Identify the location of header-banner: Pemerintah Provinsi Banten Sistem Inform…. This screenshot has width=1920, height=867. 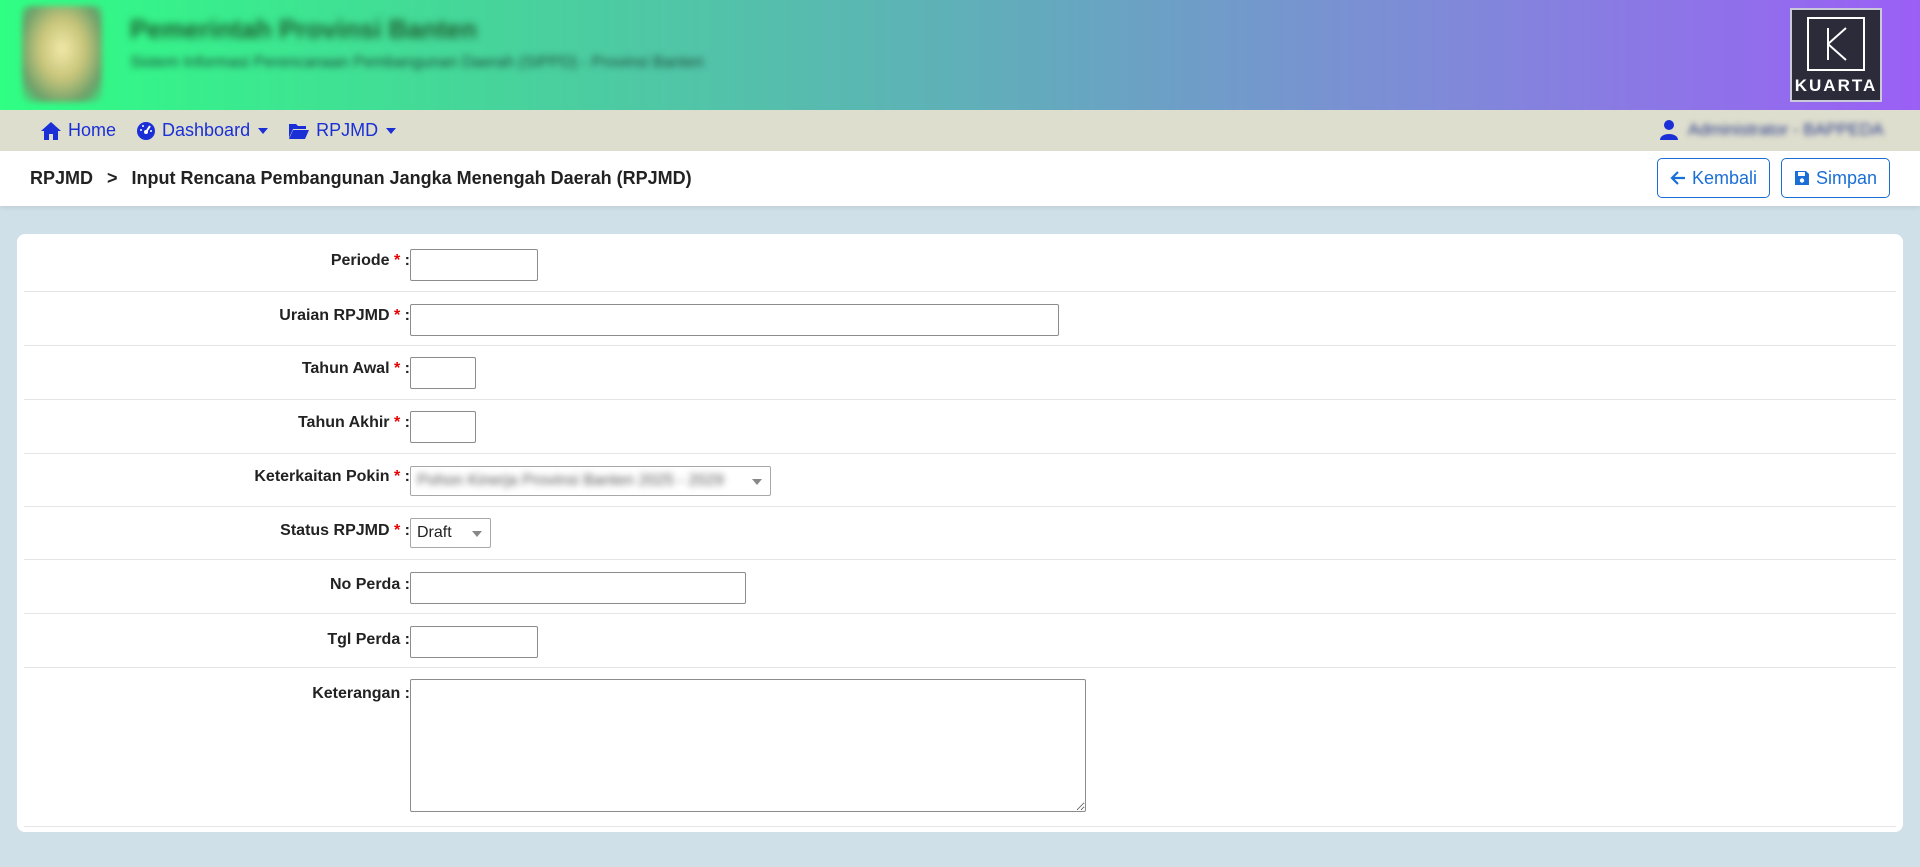
(960, 55).